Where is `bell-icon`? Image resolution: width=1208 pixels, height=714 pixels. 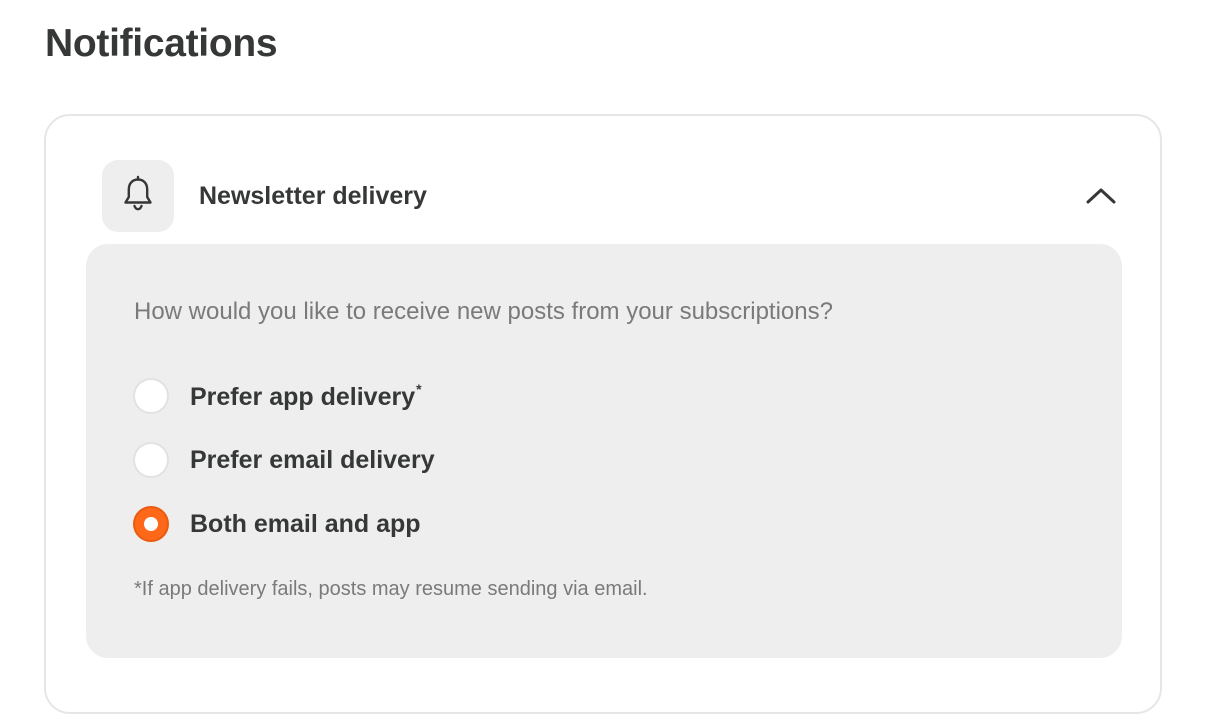 bell-icon is located at coordinates (138, 196).